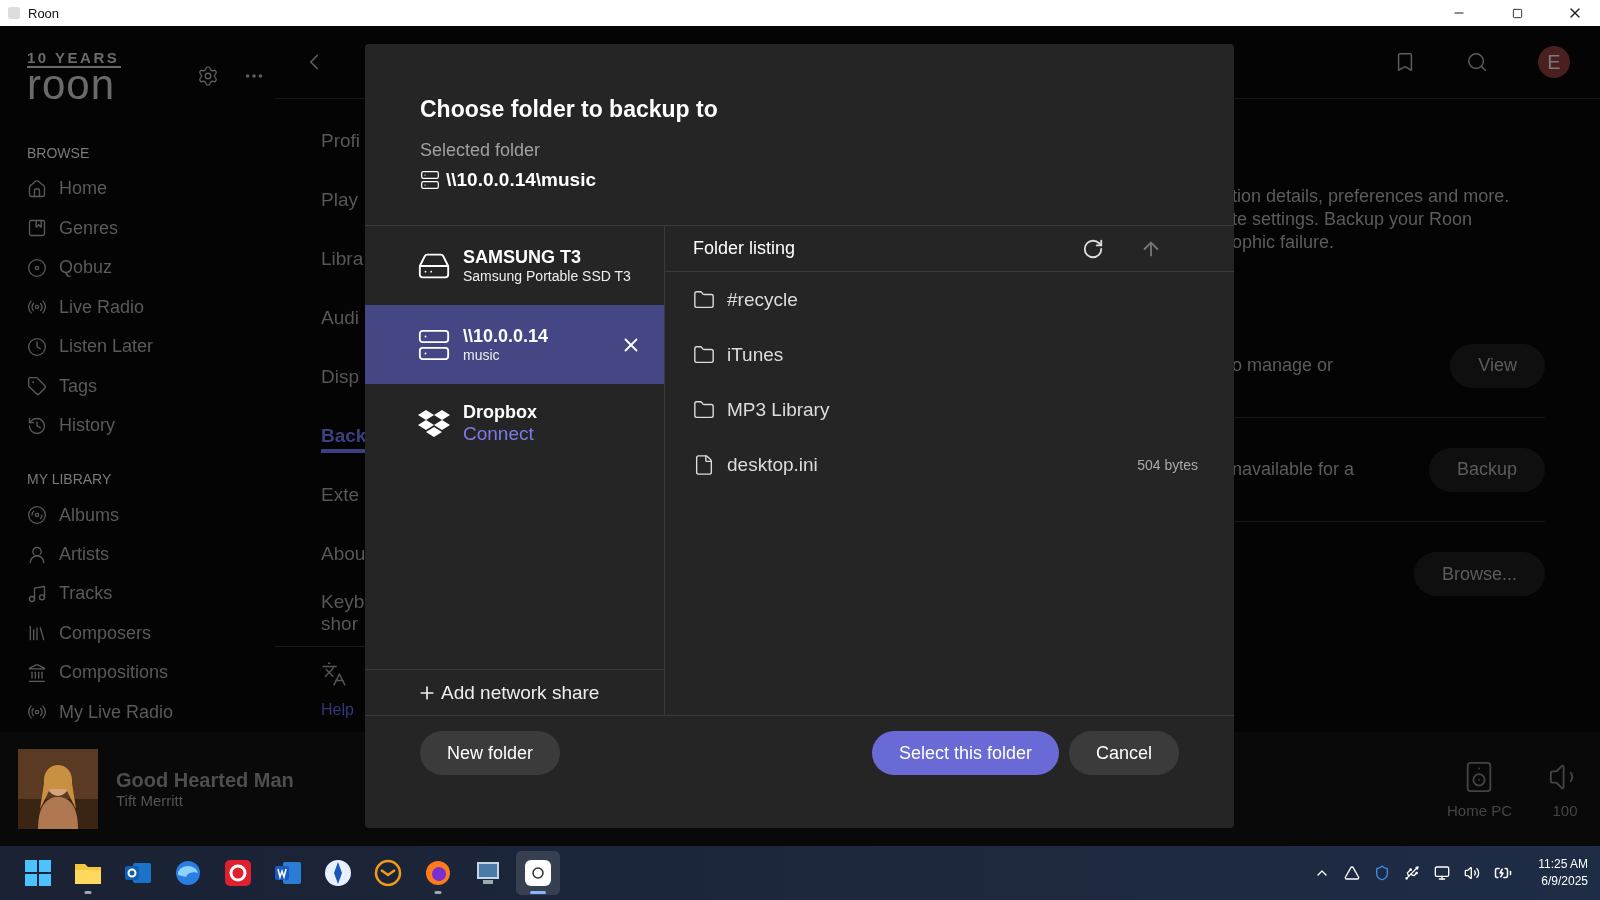 The width and height of the screenshot is (1600, 900). What do you see at coordinates (704, 464) in the screenshot?
I see `file-icon` at bounding box center [704, 464].